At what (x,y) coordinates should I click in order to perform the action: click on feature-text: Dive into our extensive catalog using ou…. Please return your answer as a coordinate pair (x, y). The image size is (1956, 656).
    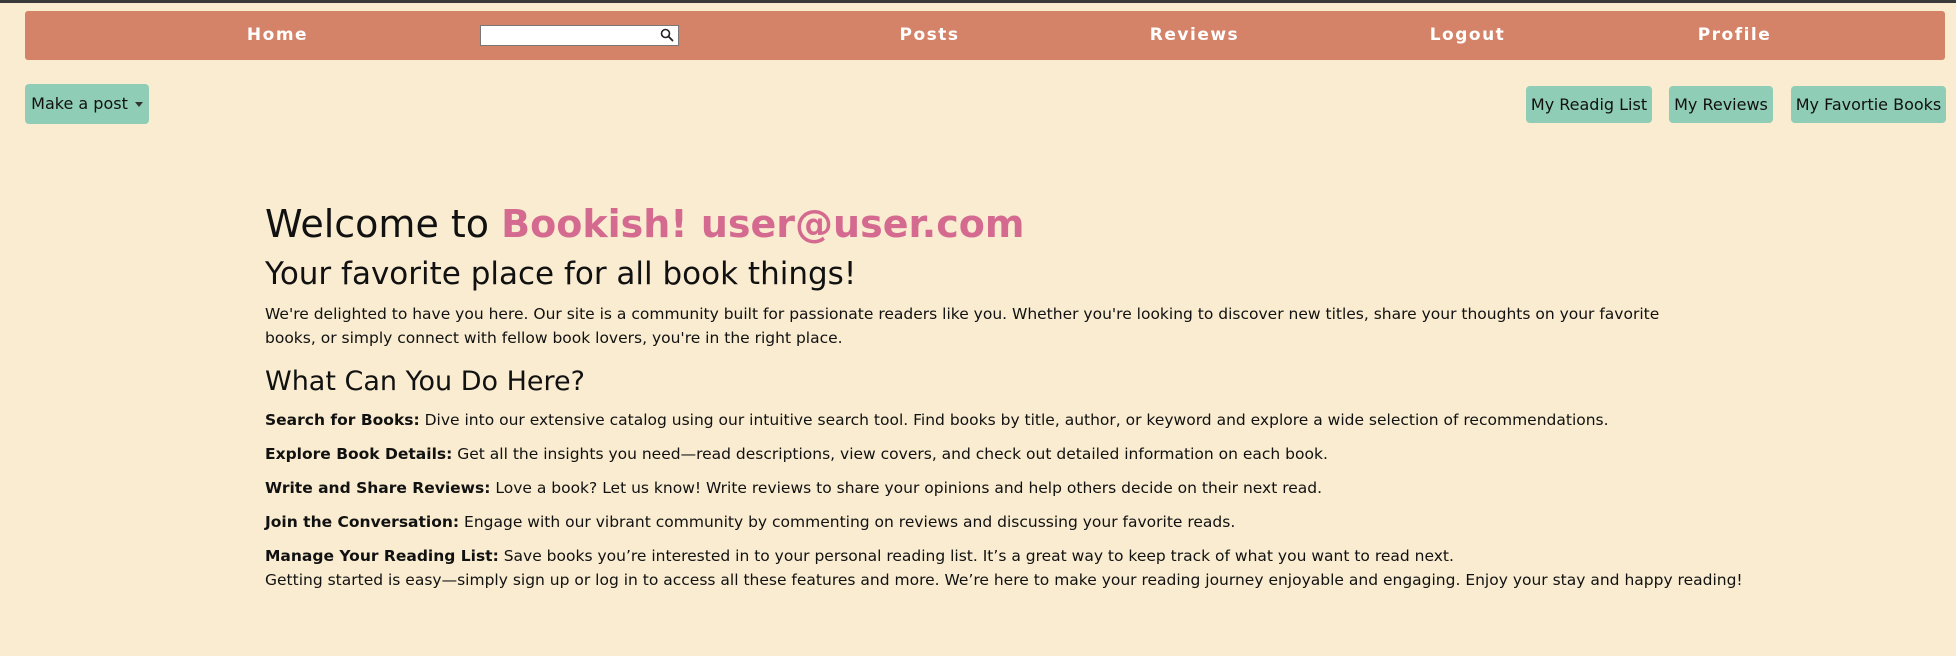
    Looking at the image, I should click on (1014, 420).